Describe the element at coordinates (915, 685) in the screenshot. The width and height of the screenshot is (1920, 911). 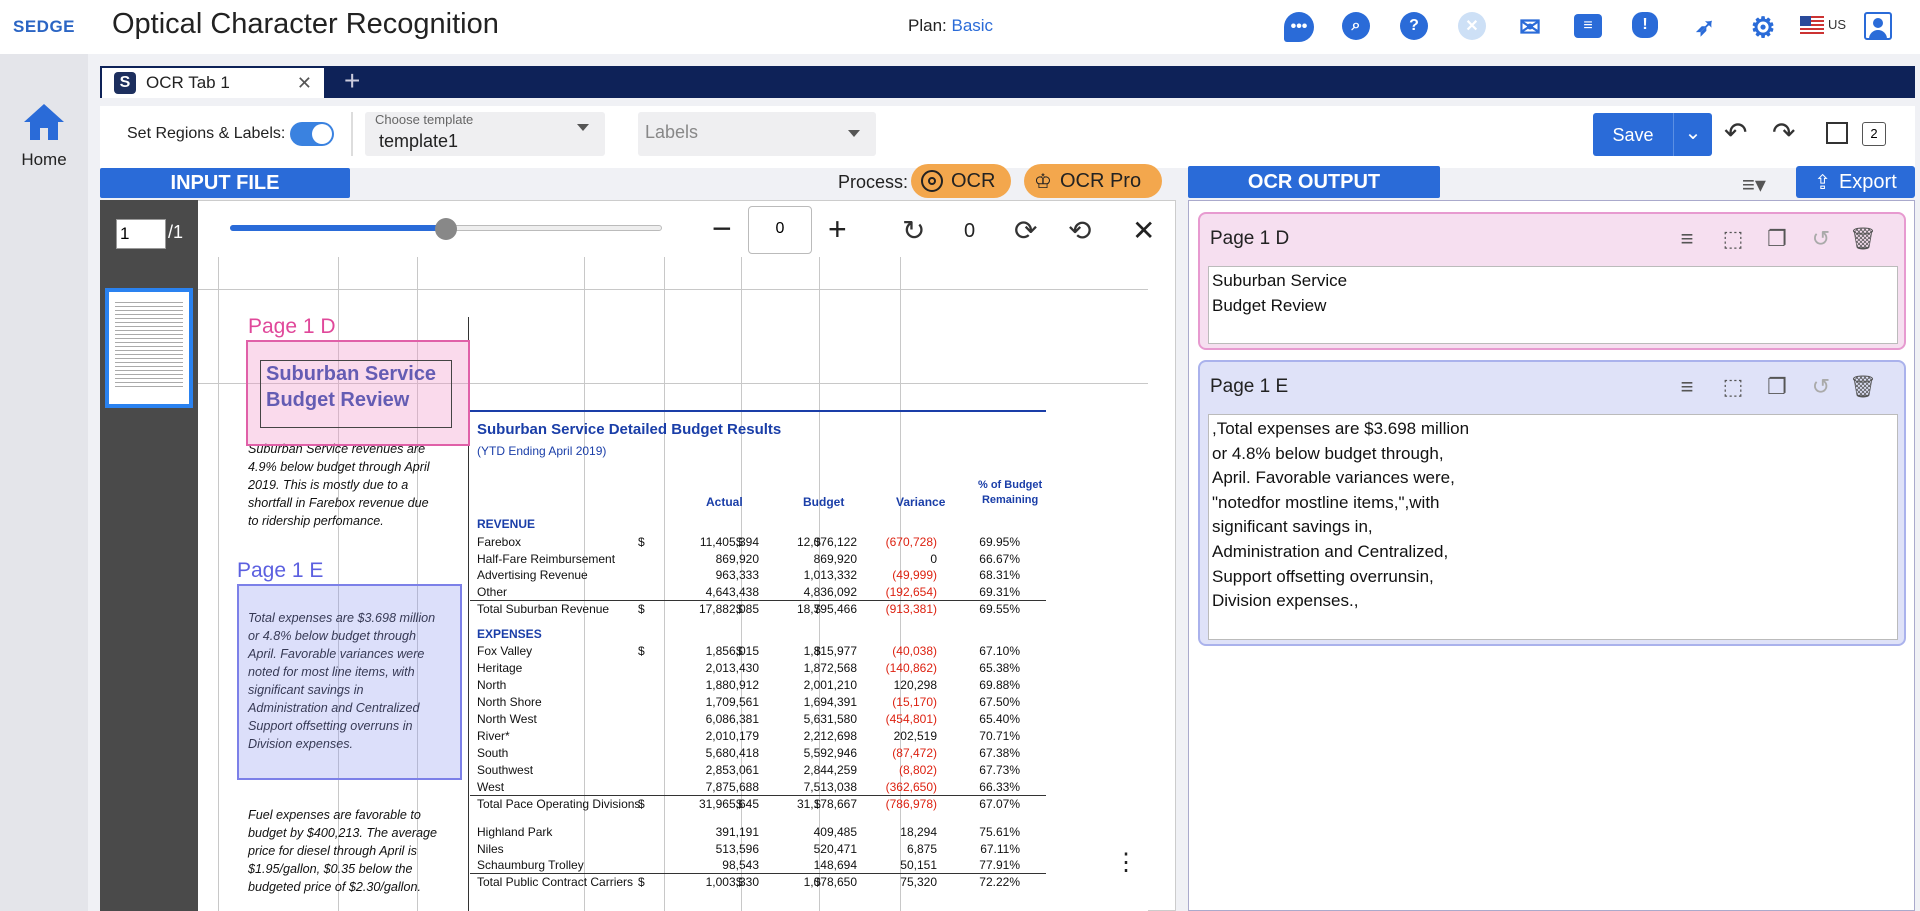
I see `table-variance: 120,298` at that location.